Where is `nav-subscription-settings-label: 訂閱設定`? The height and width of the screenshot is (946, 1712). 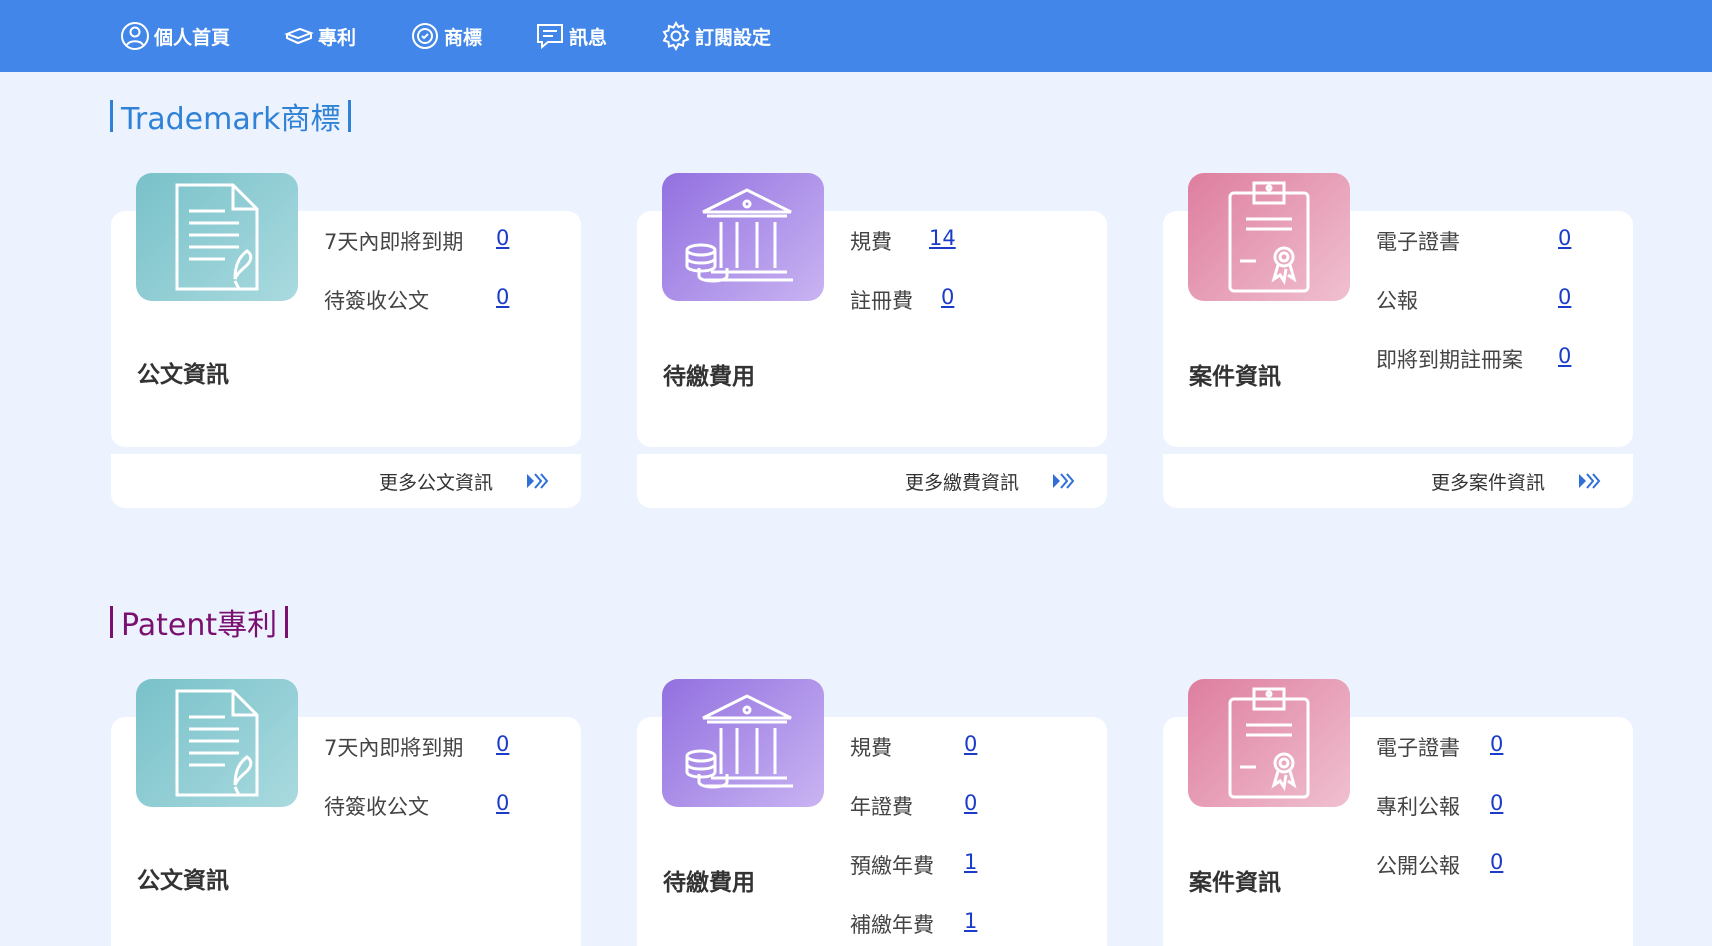 nav-subscription-settings-label: 訂閱設定 is located at coordinates (733, 37).